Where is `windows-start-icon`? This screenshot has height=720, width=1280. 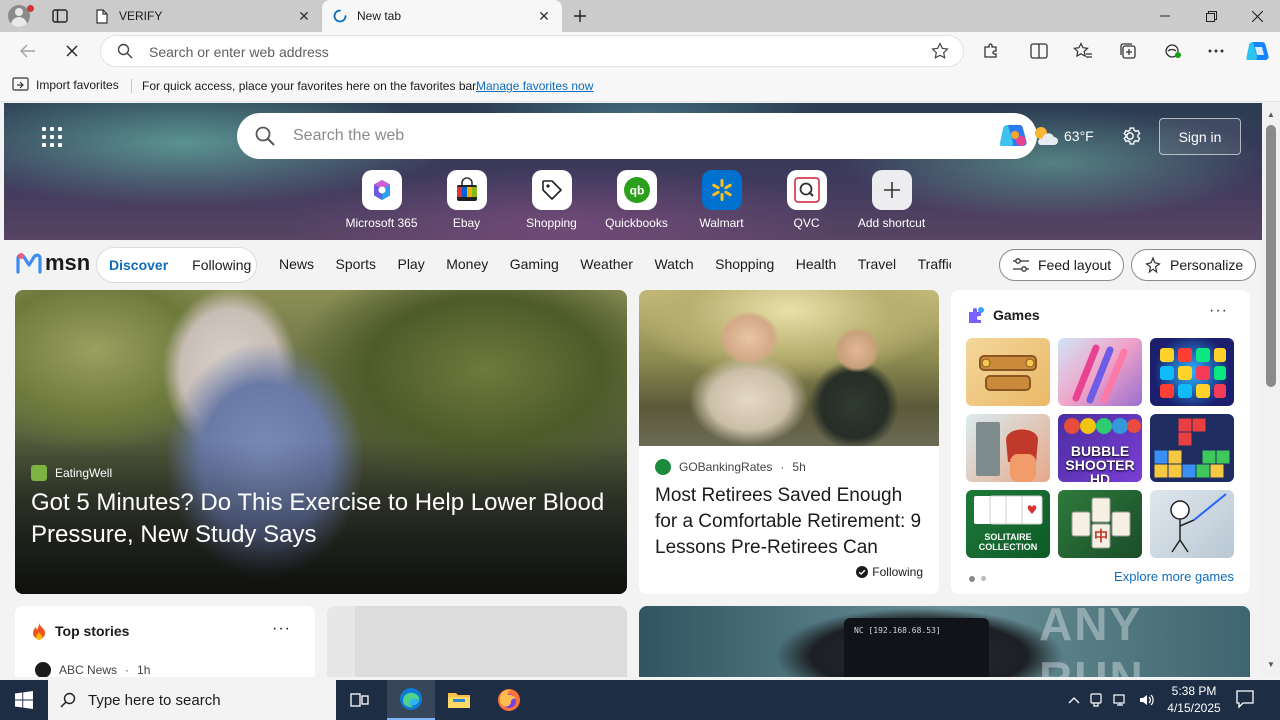 windows-start-icon is located at coordinates (24, 700).